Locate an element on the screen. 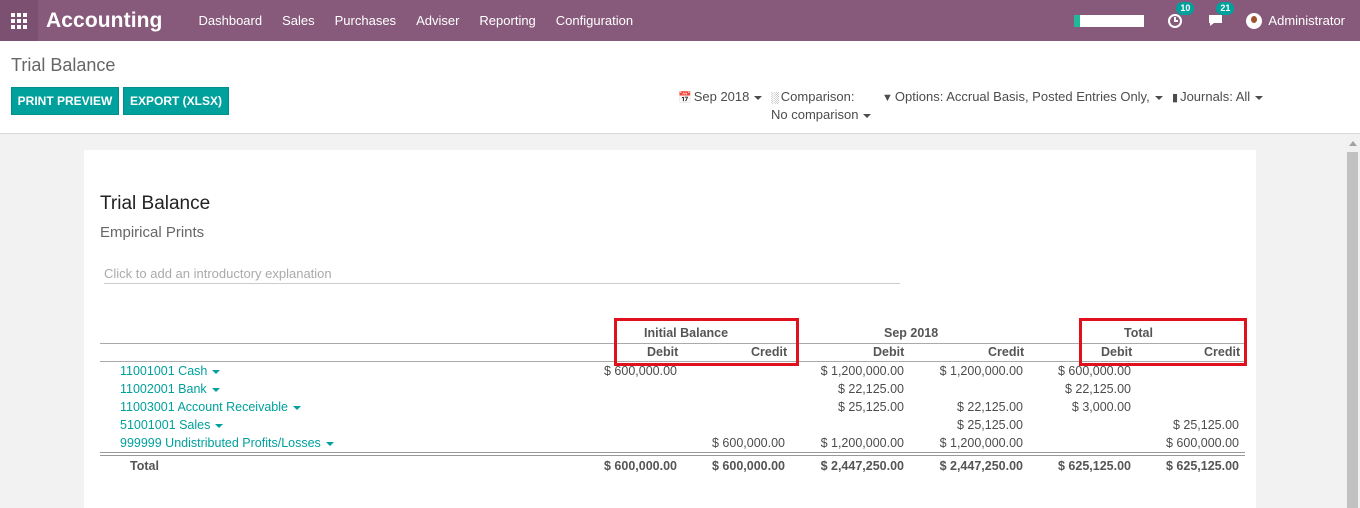 This screenshot has height=508, width=1360. print-preview-button: PRINT PREVIEW is located at coordinates (65, 101).